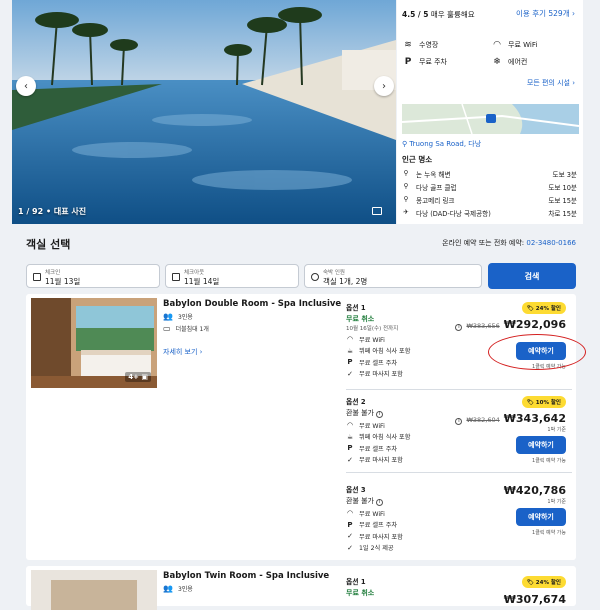 This screenshot has width=600, height=610. I want to click on price-row: i ₩383,656 ₩292,096, so click(510, 324).